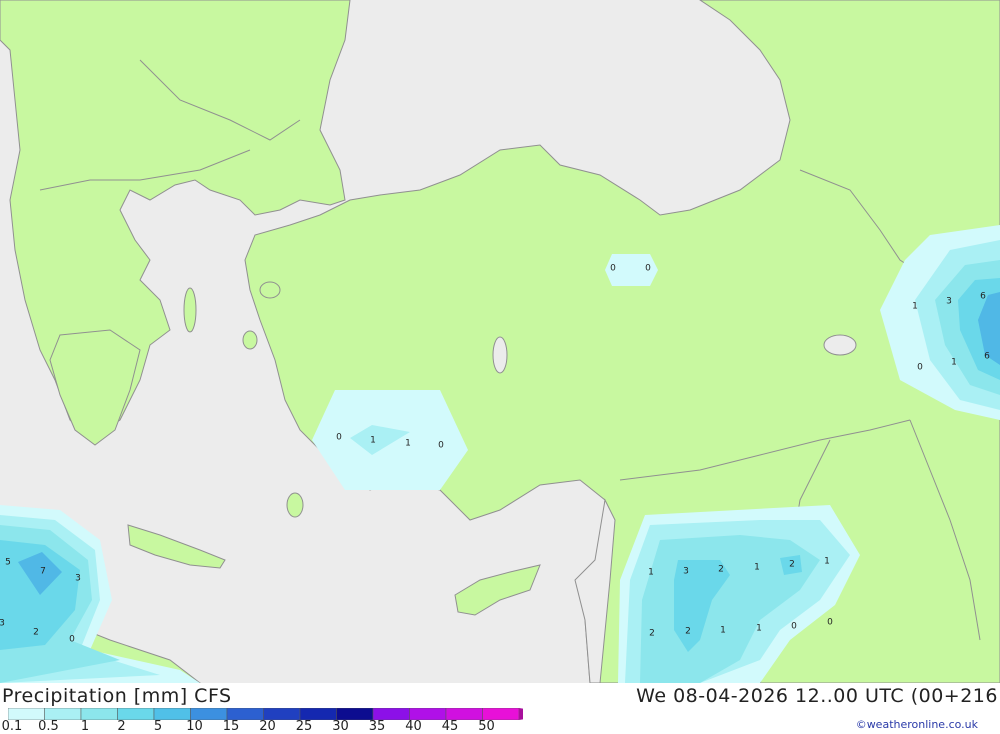  I want to click on colorbar-tick-label: 30, so click(340, 726).